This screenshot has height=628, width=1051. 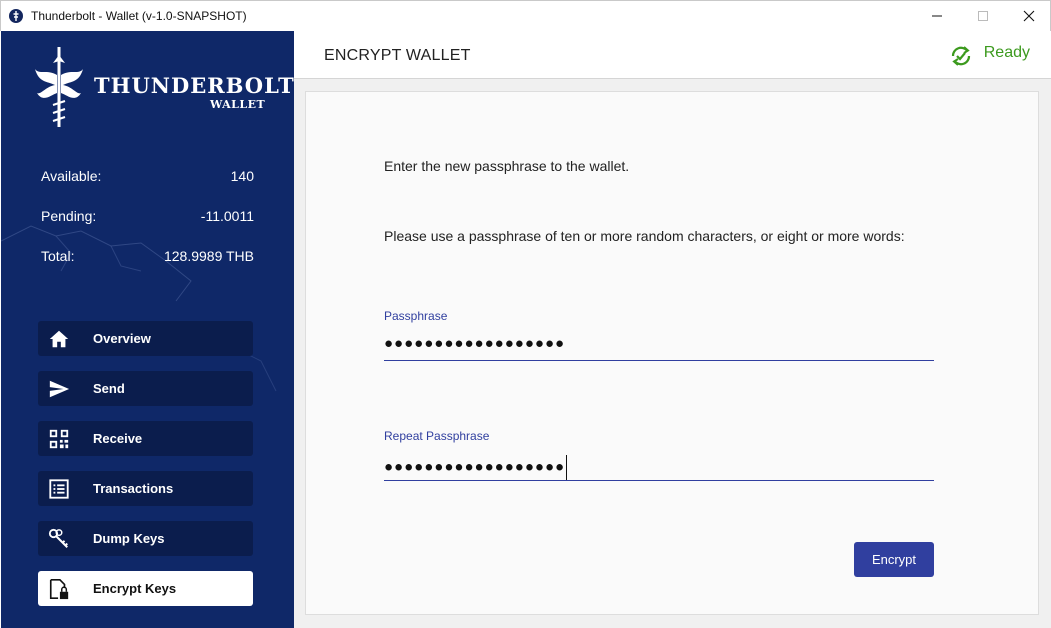 I want to click on nav-item-label: Send, so click(x=109, y=388).